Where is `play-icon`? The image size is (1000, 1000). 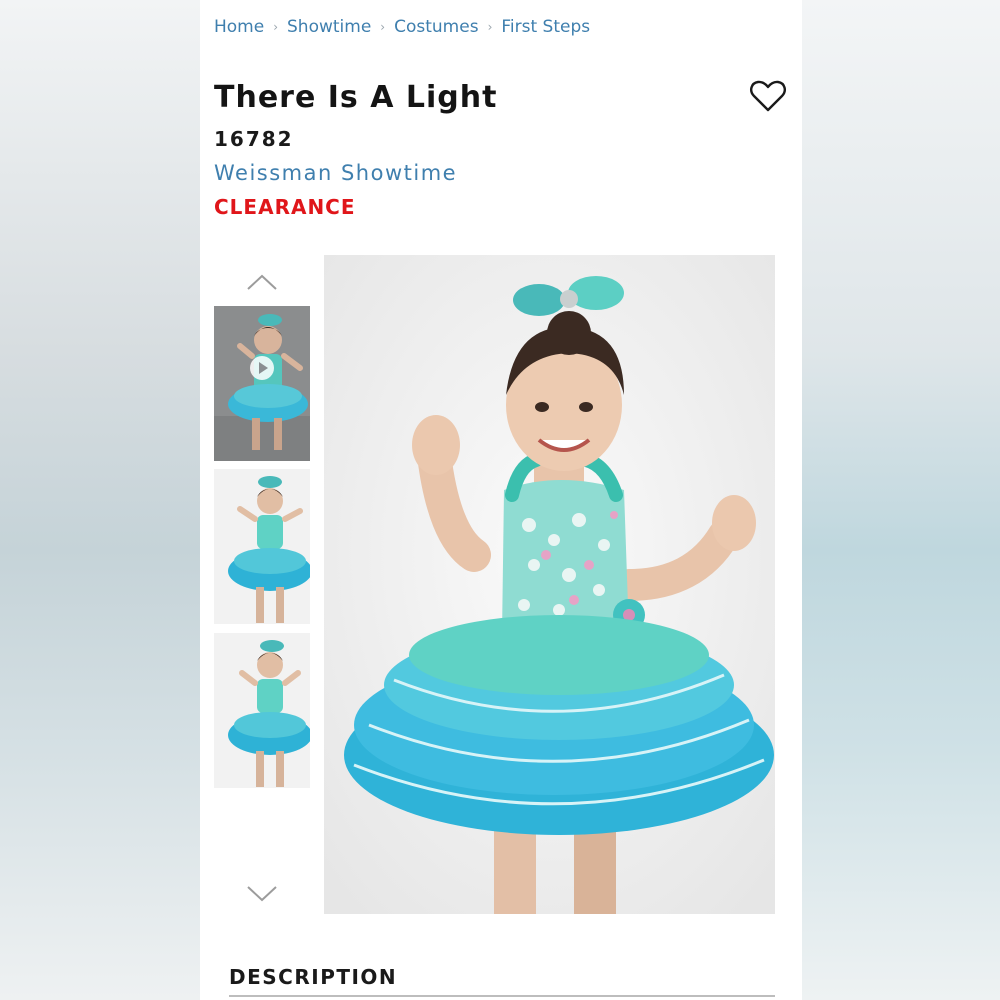
play-icon is located at coordinates (262, 368).